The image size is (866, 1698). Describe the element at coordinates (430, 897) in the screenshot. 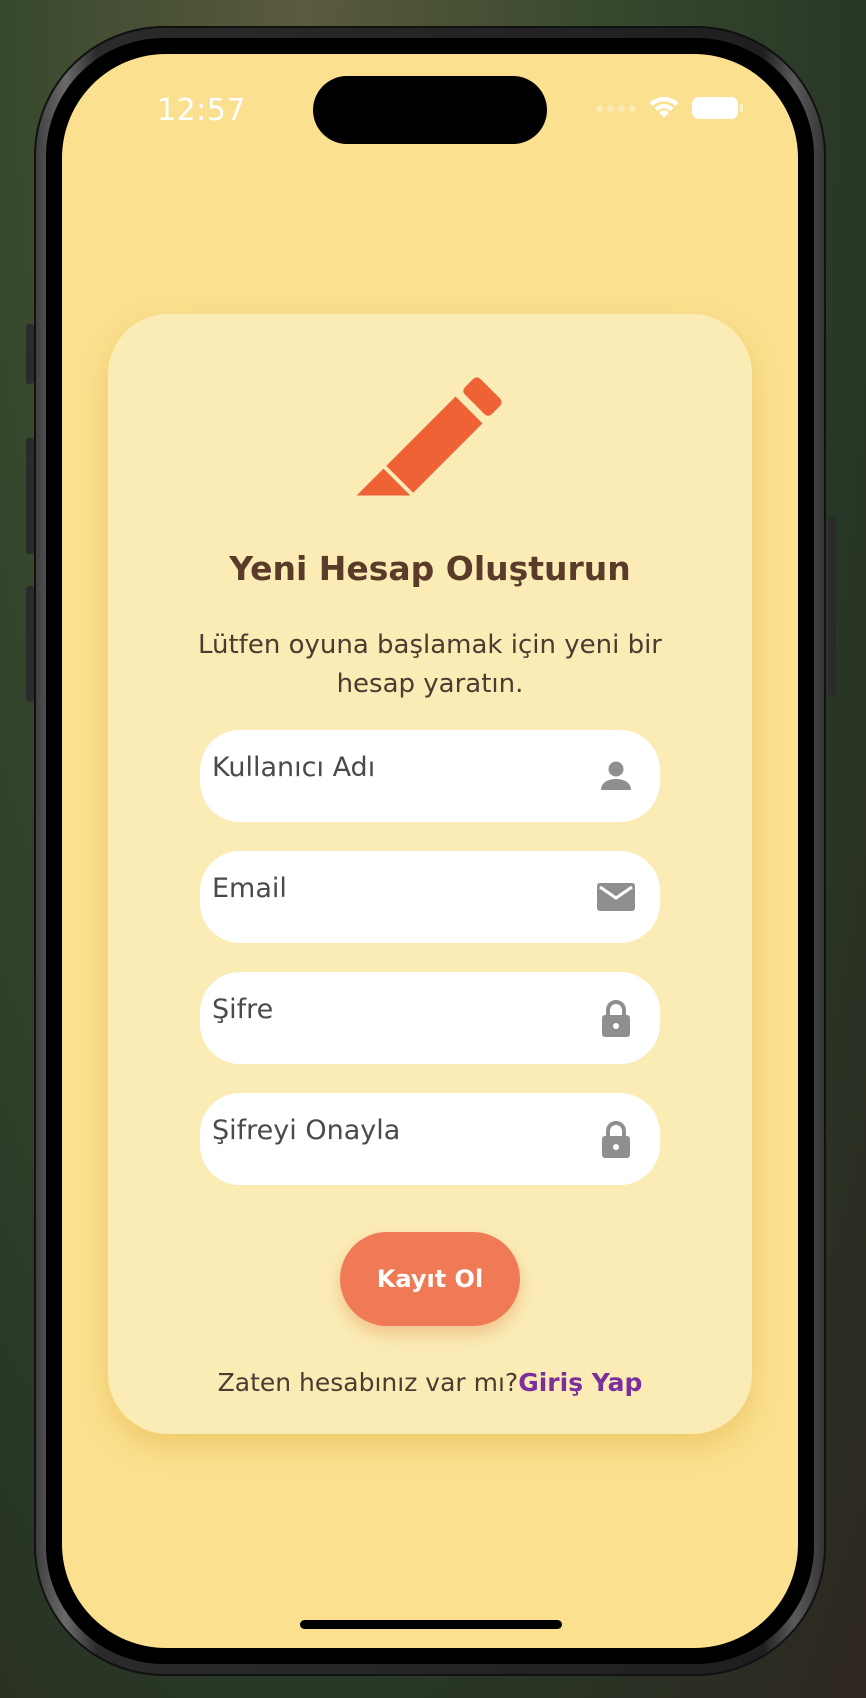

I see `email-field: Email` at that location.